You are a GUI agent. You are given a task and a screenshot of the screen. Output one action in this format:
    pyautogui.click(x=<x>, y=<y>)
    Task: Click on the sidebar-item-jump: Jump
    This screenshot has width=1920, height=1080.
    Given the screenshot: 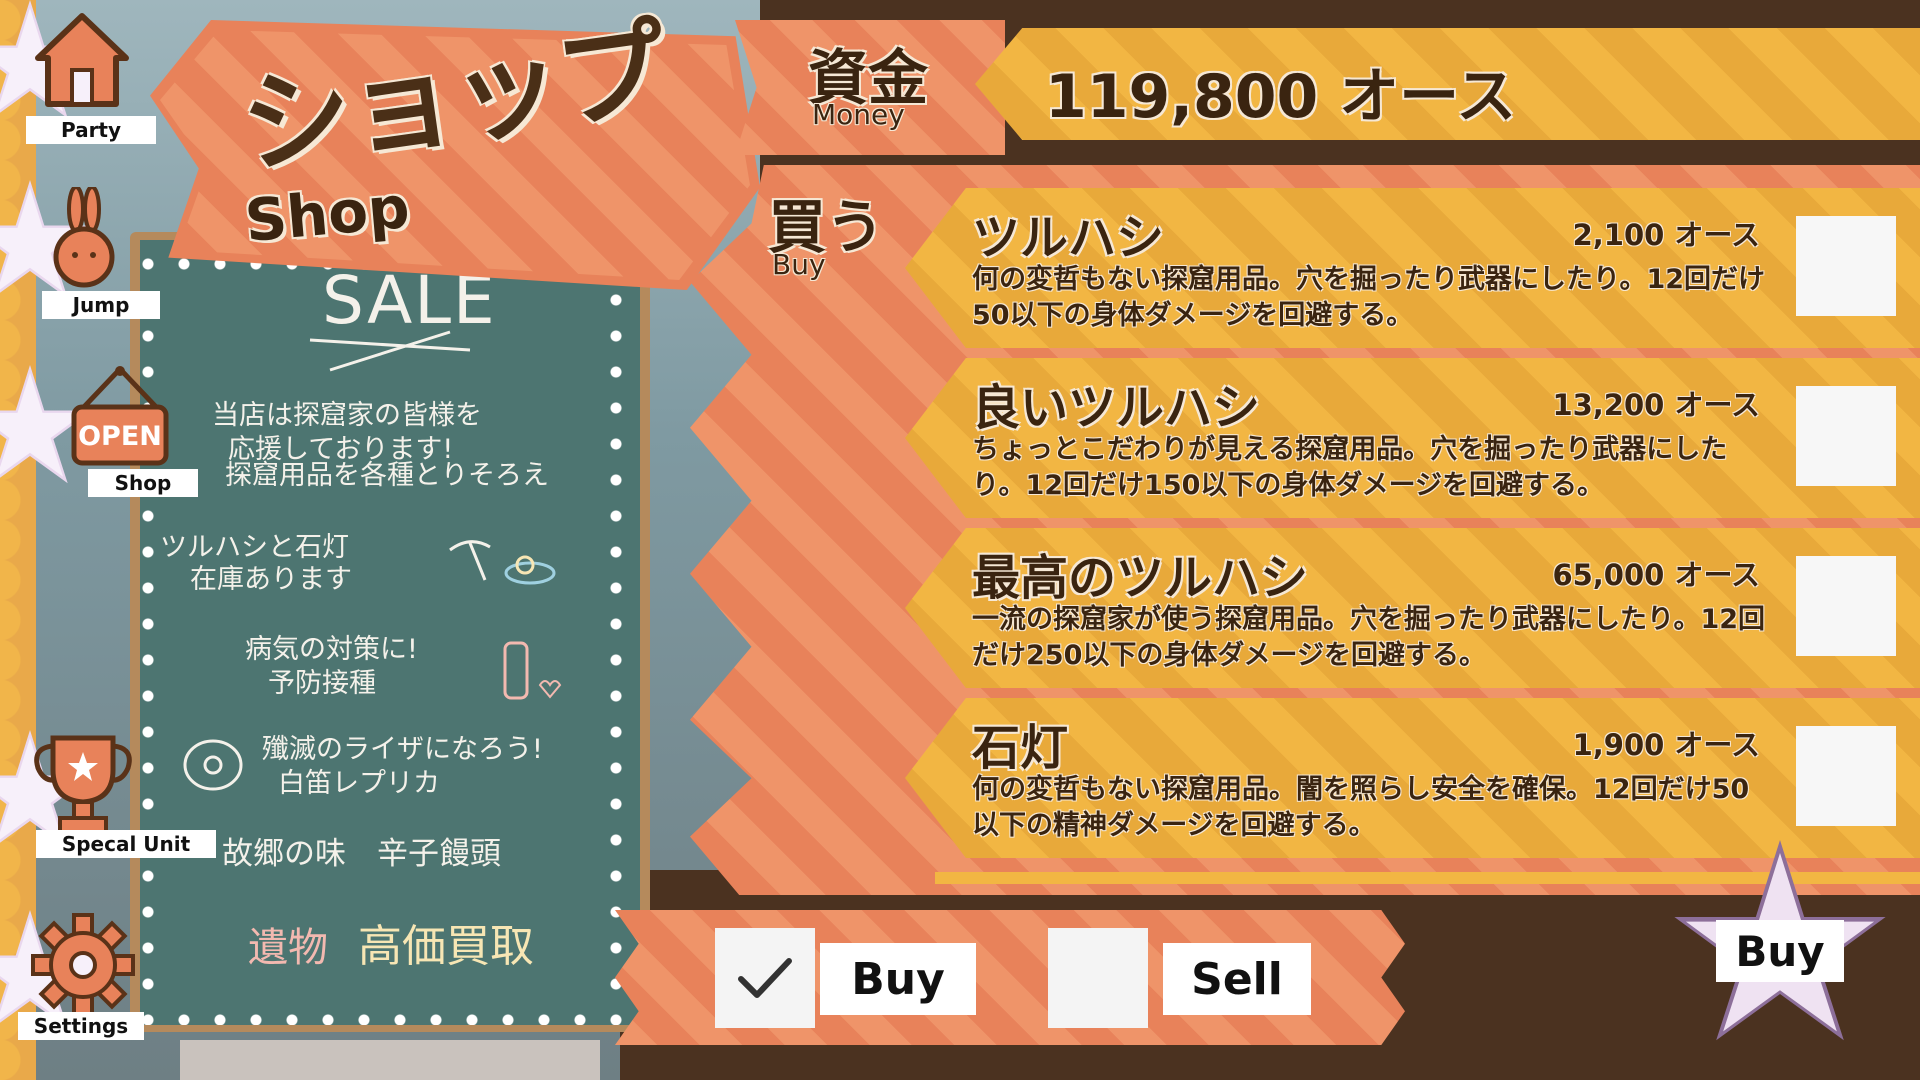 What is the action you would take?
    pyautogui.click(x=87, y=250)
    